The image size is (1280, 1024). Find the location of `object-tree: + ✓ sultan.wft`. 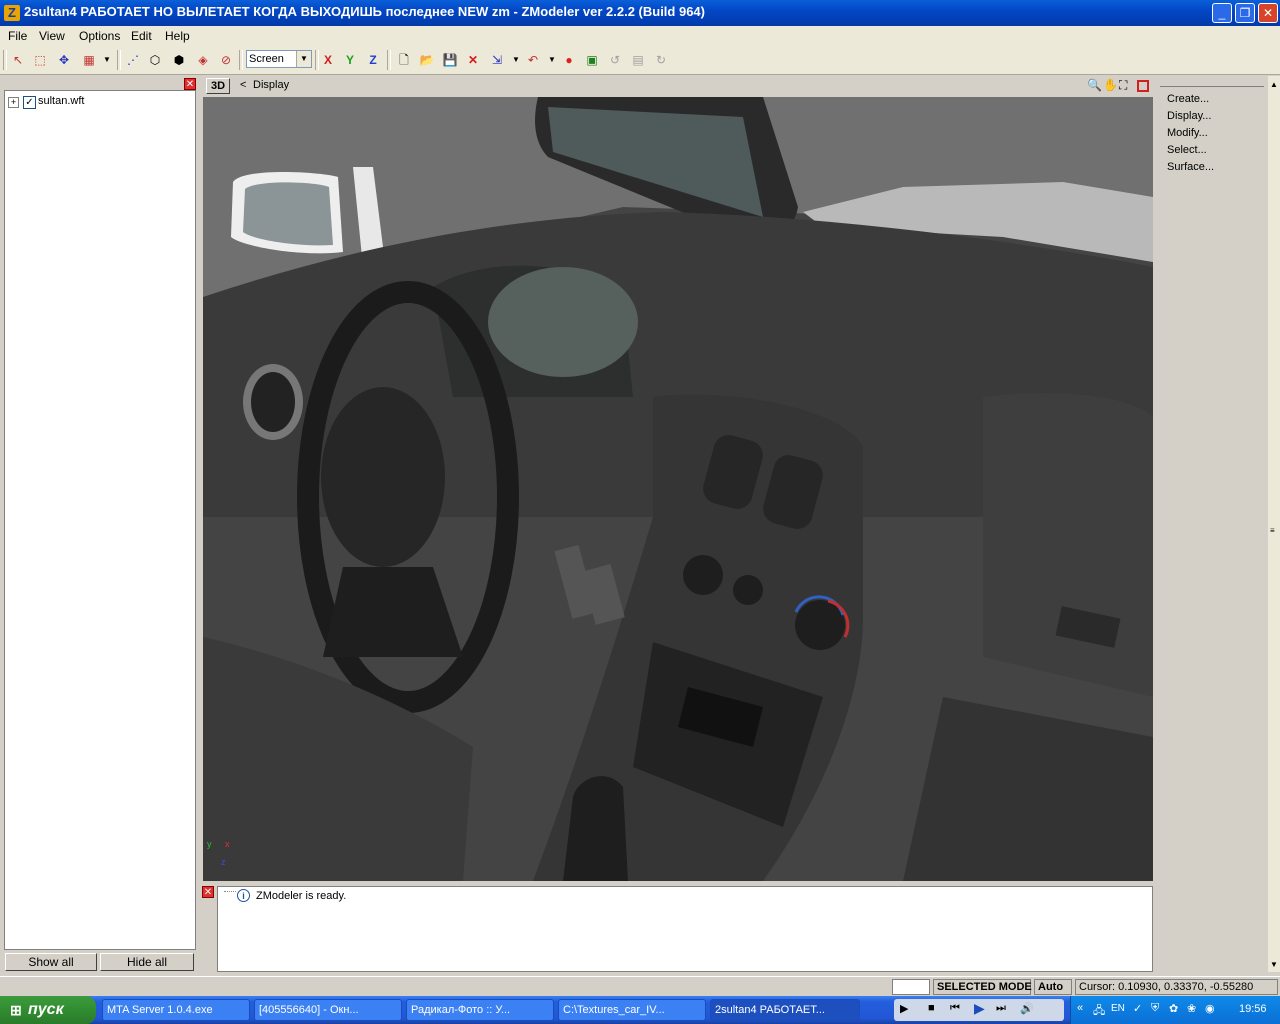

object-tree: + ✓ sultan.wft is located at coordinates (100, 520).